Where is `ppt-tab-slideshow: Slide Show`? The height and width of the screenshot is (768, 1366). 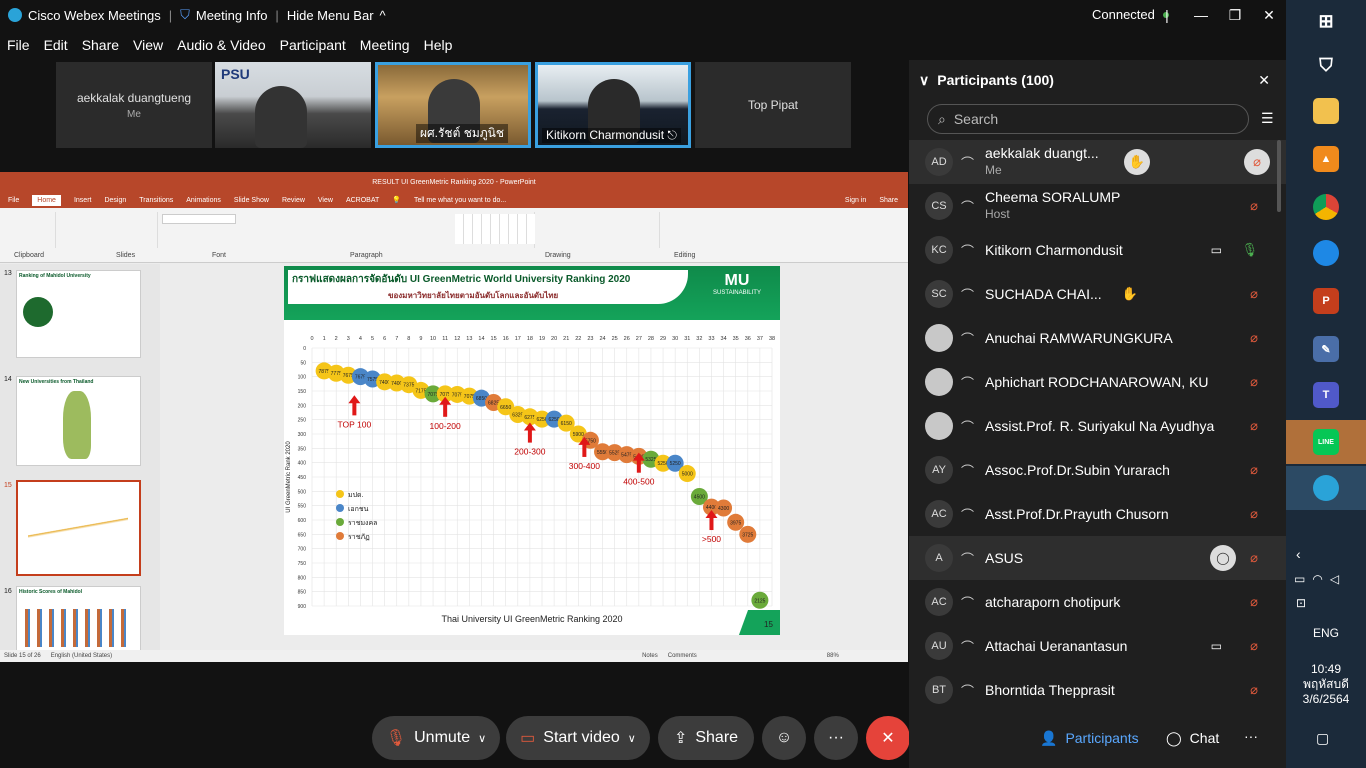 ppt-tab-slideshow: Slide Show is located at coordinates (251, 200).